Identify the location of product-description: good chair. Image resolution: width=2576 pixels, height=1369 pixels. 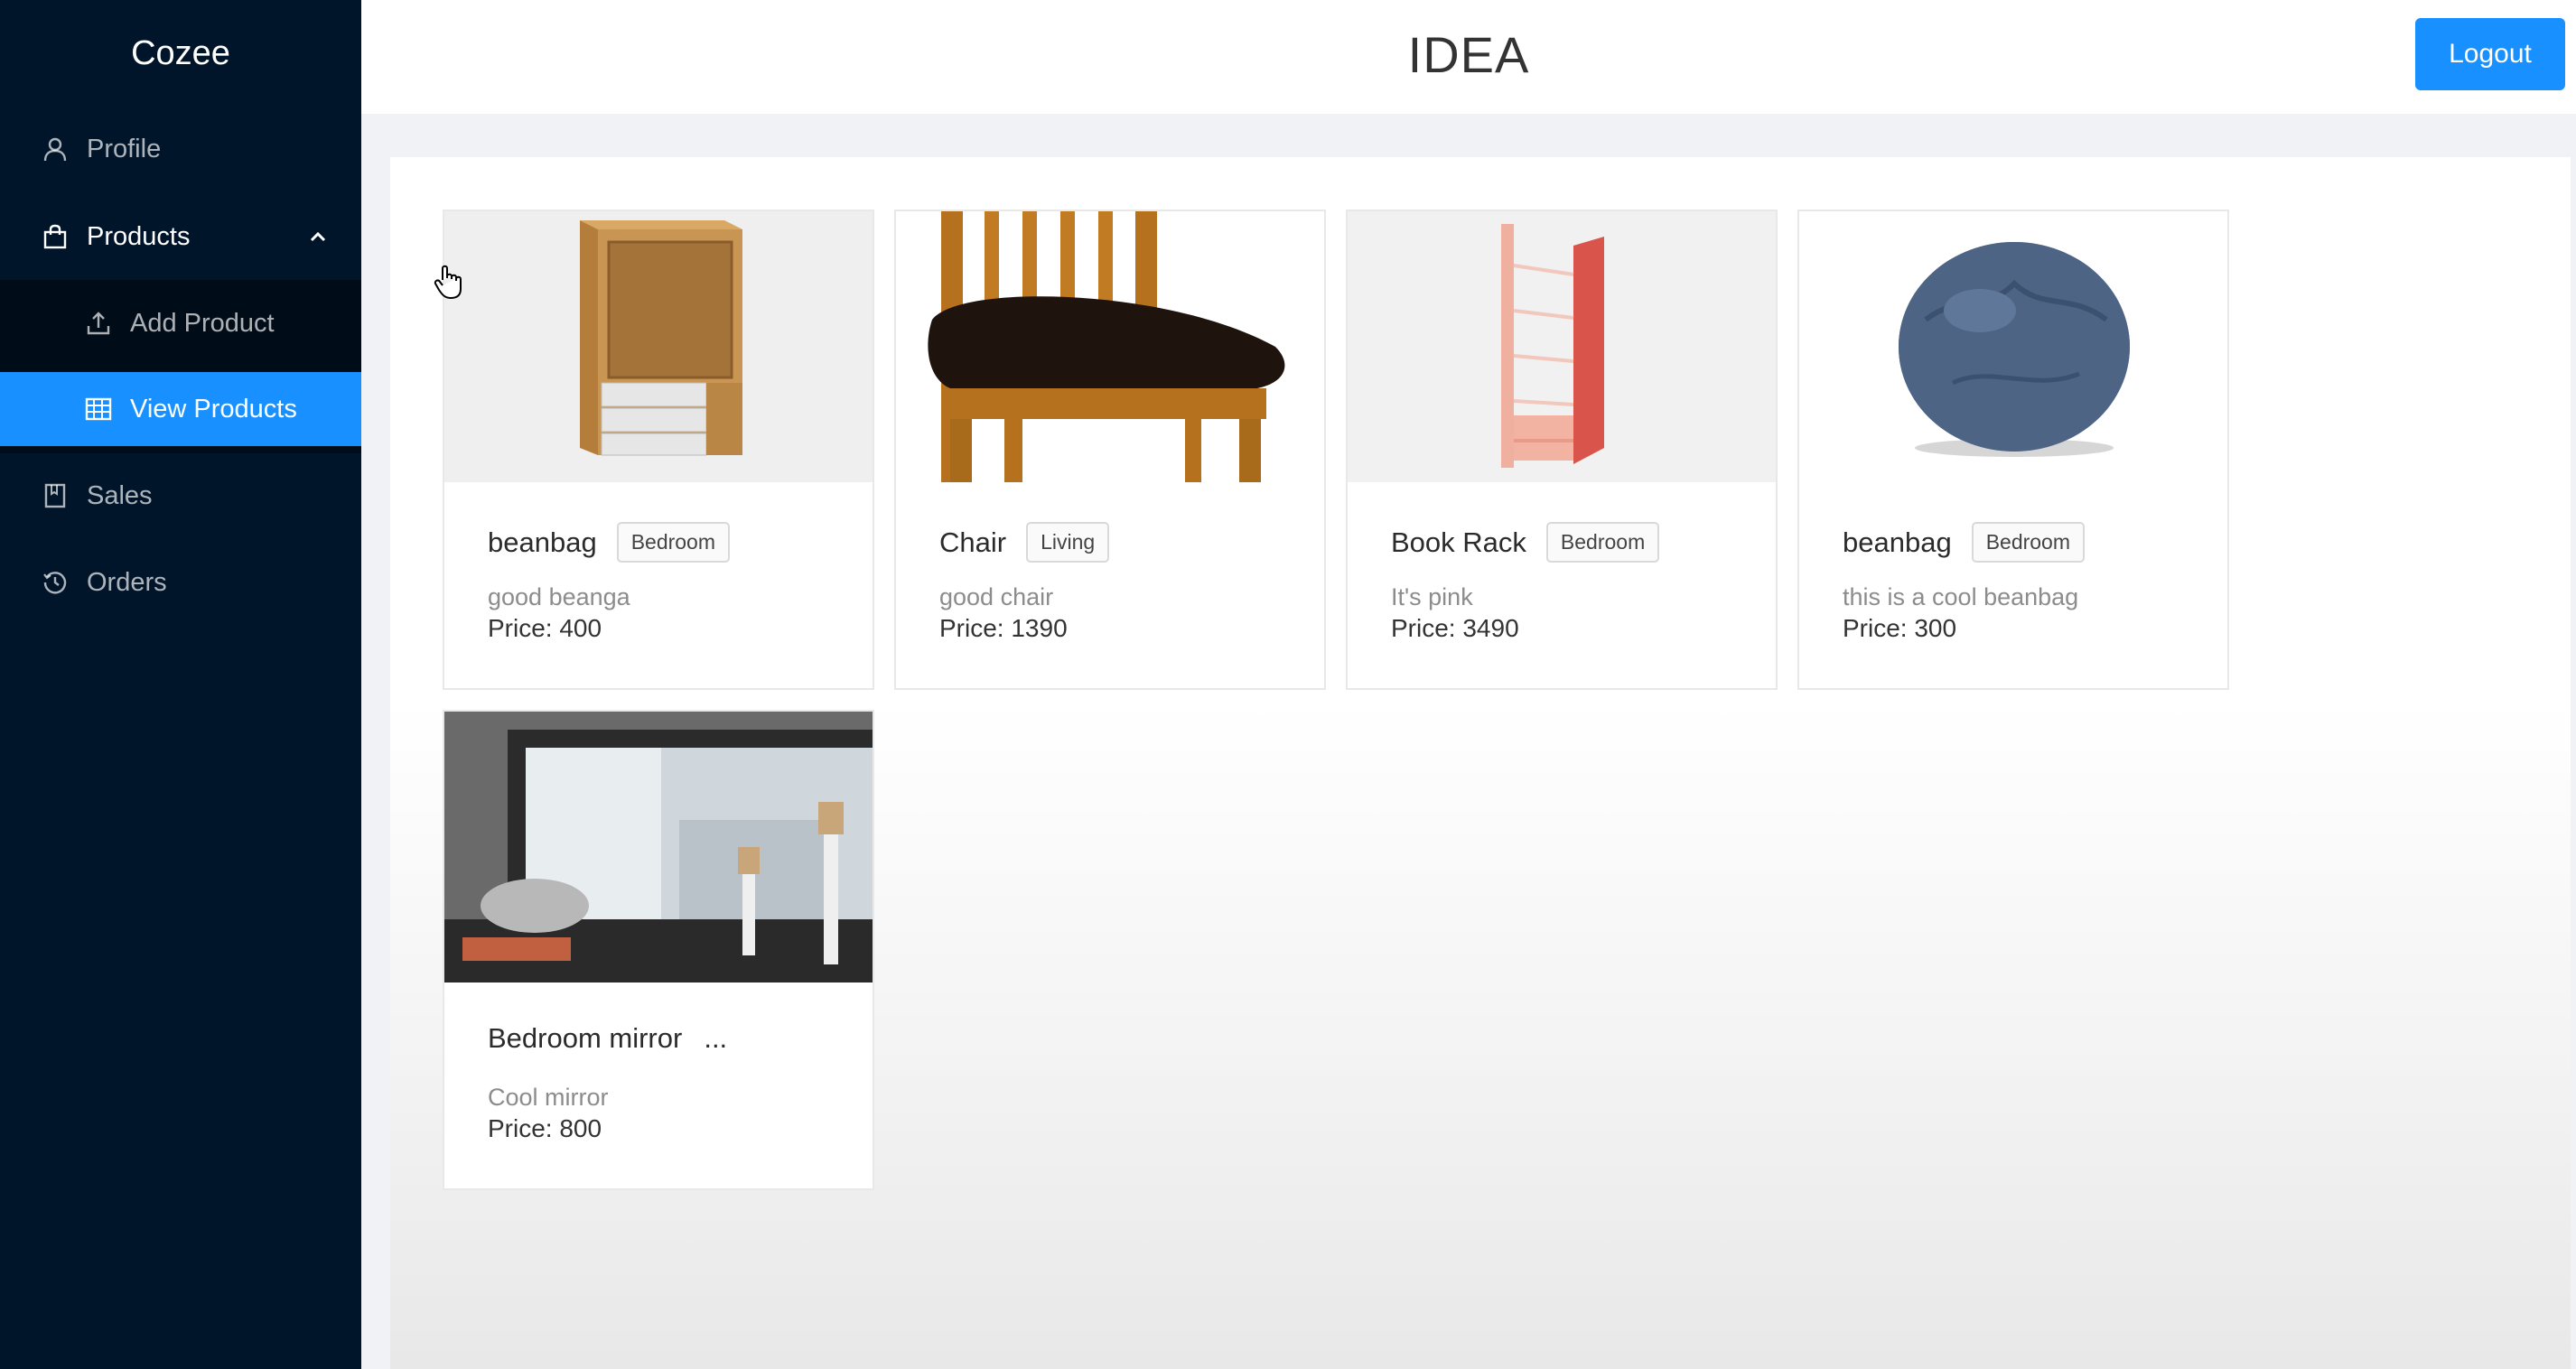
(996, 596).